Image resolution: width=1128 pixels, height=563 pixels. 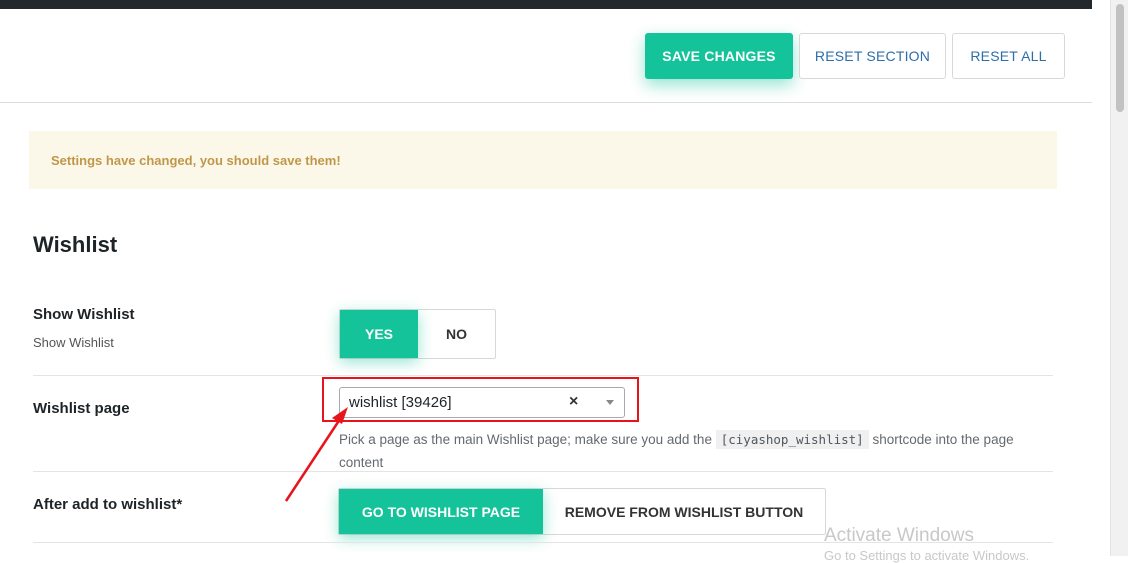 I want to click on annotation-arrow-icon, so click(x=316, y=454).